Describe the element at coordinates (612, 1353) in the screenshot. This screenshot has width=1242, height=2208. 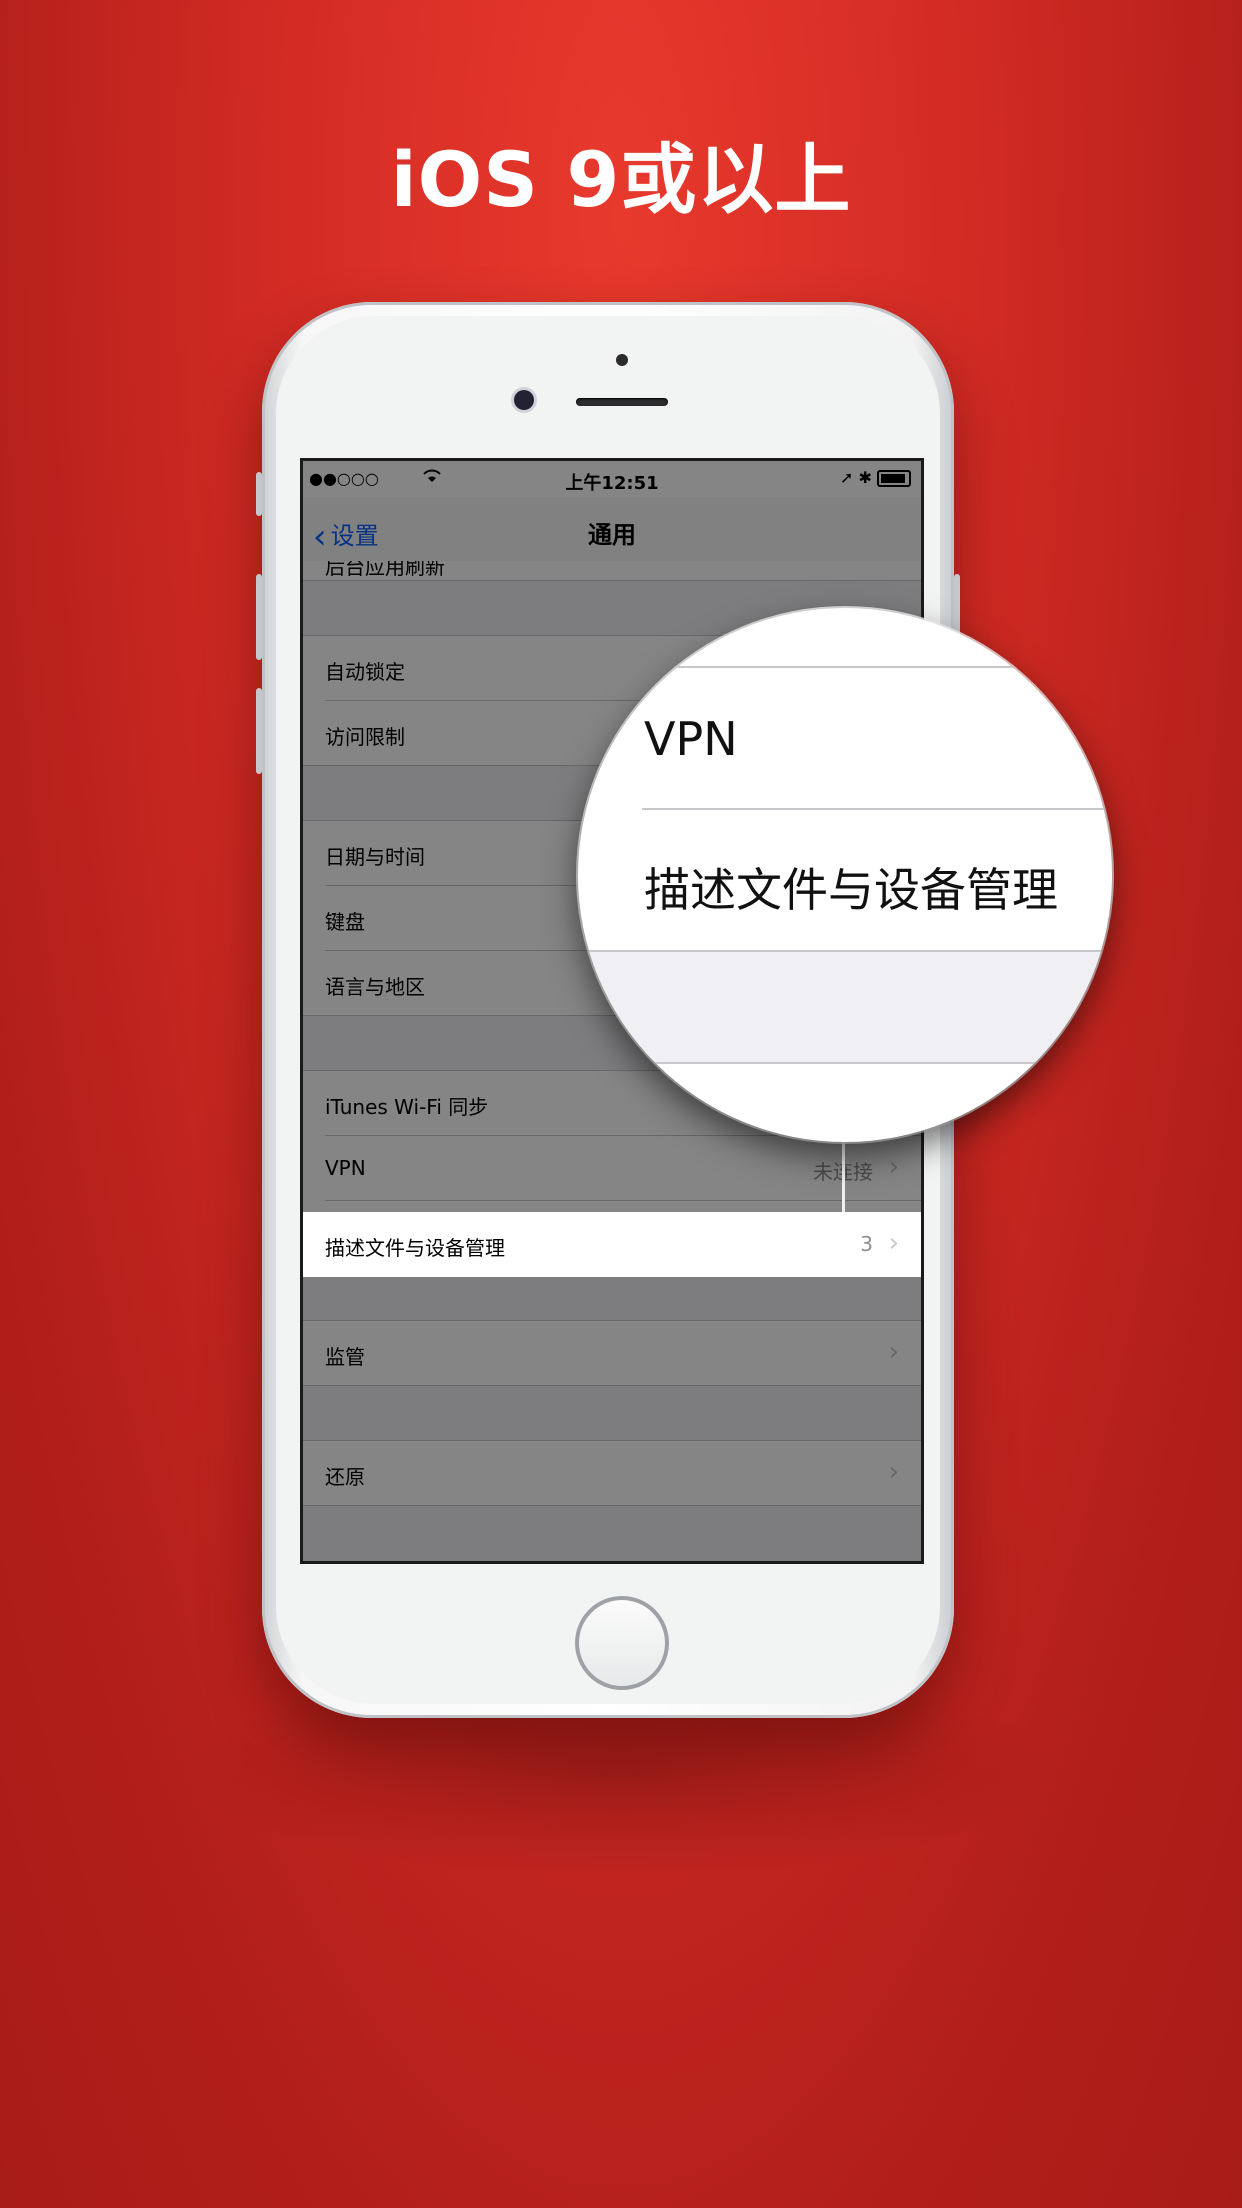
I see `list-item-supervision: 监管 ›` at that location.